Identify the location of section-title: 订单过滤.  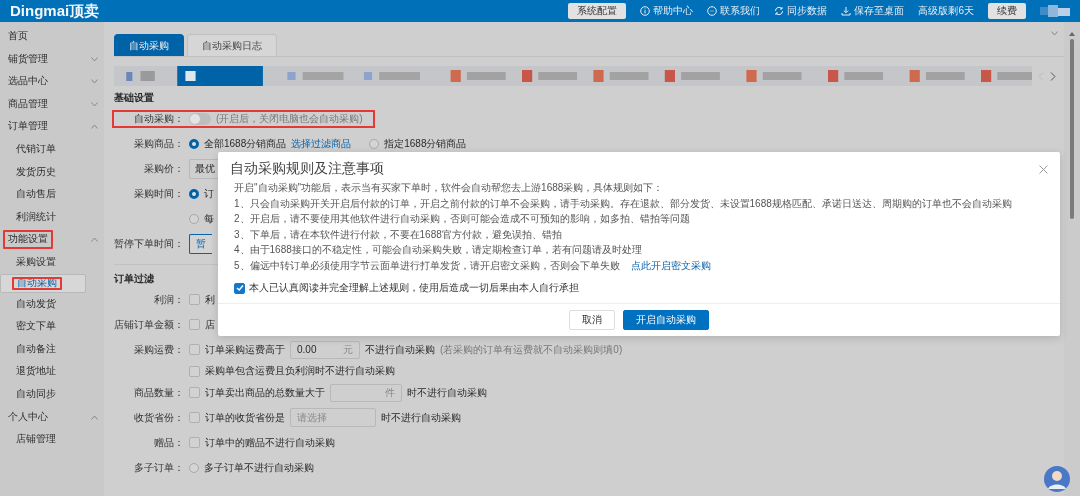
(134, 279).